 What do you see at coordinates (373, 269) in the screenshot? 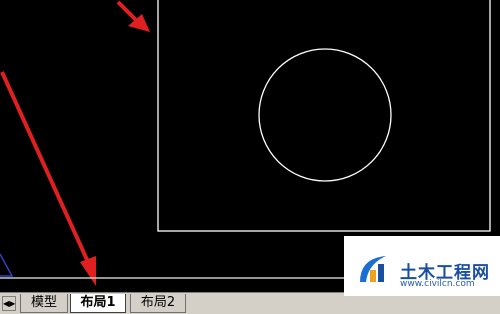
I see `civilcn-logo-icon` at bounding box center [373, 269].